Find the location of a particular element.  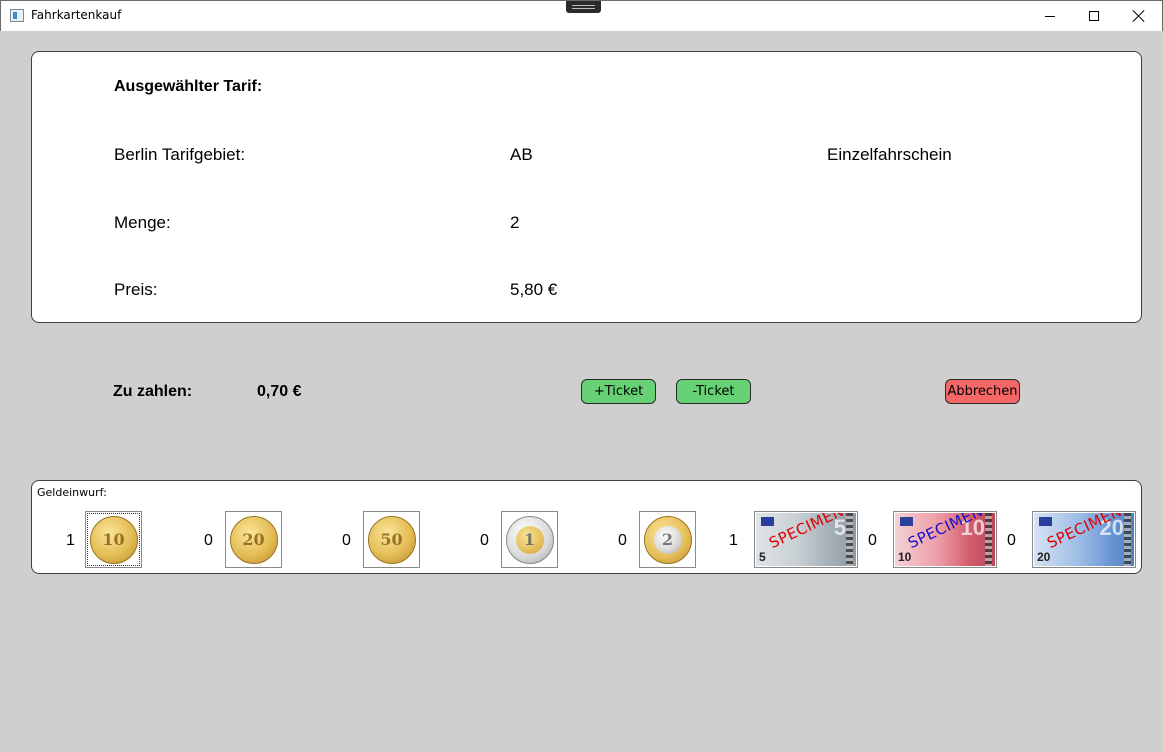

title-bar: Fahrkartenkauf is located at coordinates (581, 15).